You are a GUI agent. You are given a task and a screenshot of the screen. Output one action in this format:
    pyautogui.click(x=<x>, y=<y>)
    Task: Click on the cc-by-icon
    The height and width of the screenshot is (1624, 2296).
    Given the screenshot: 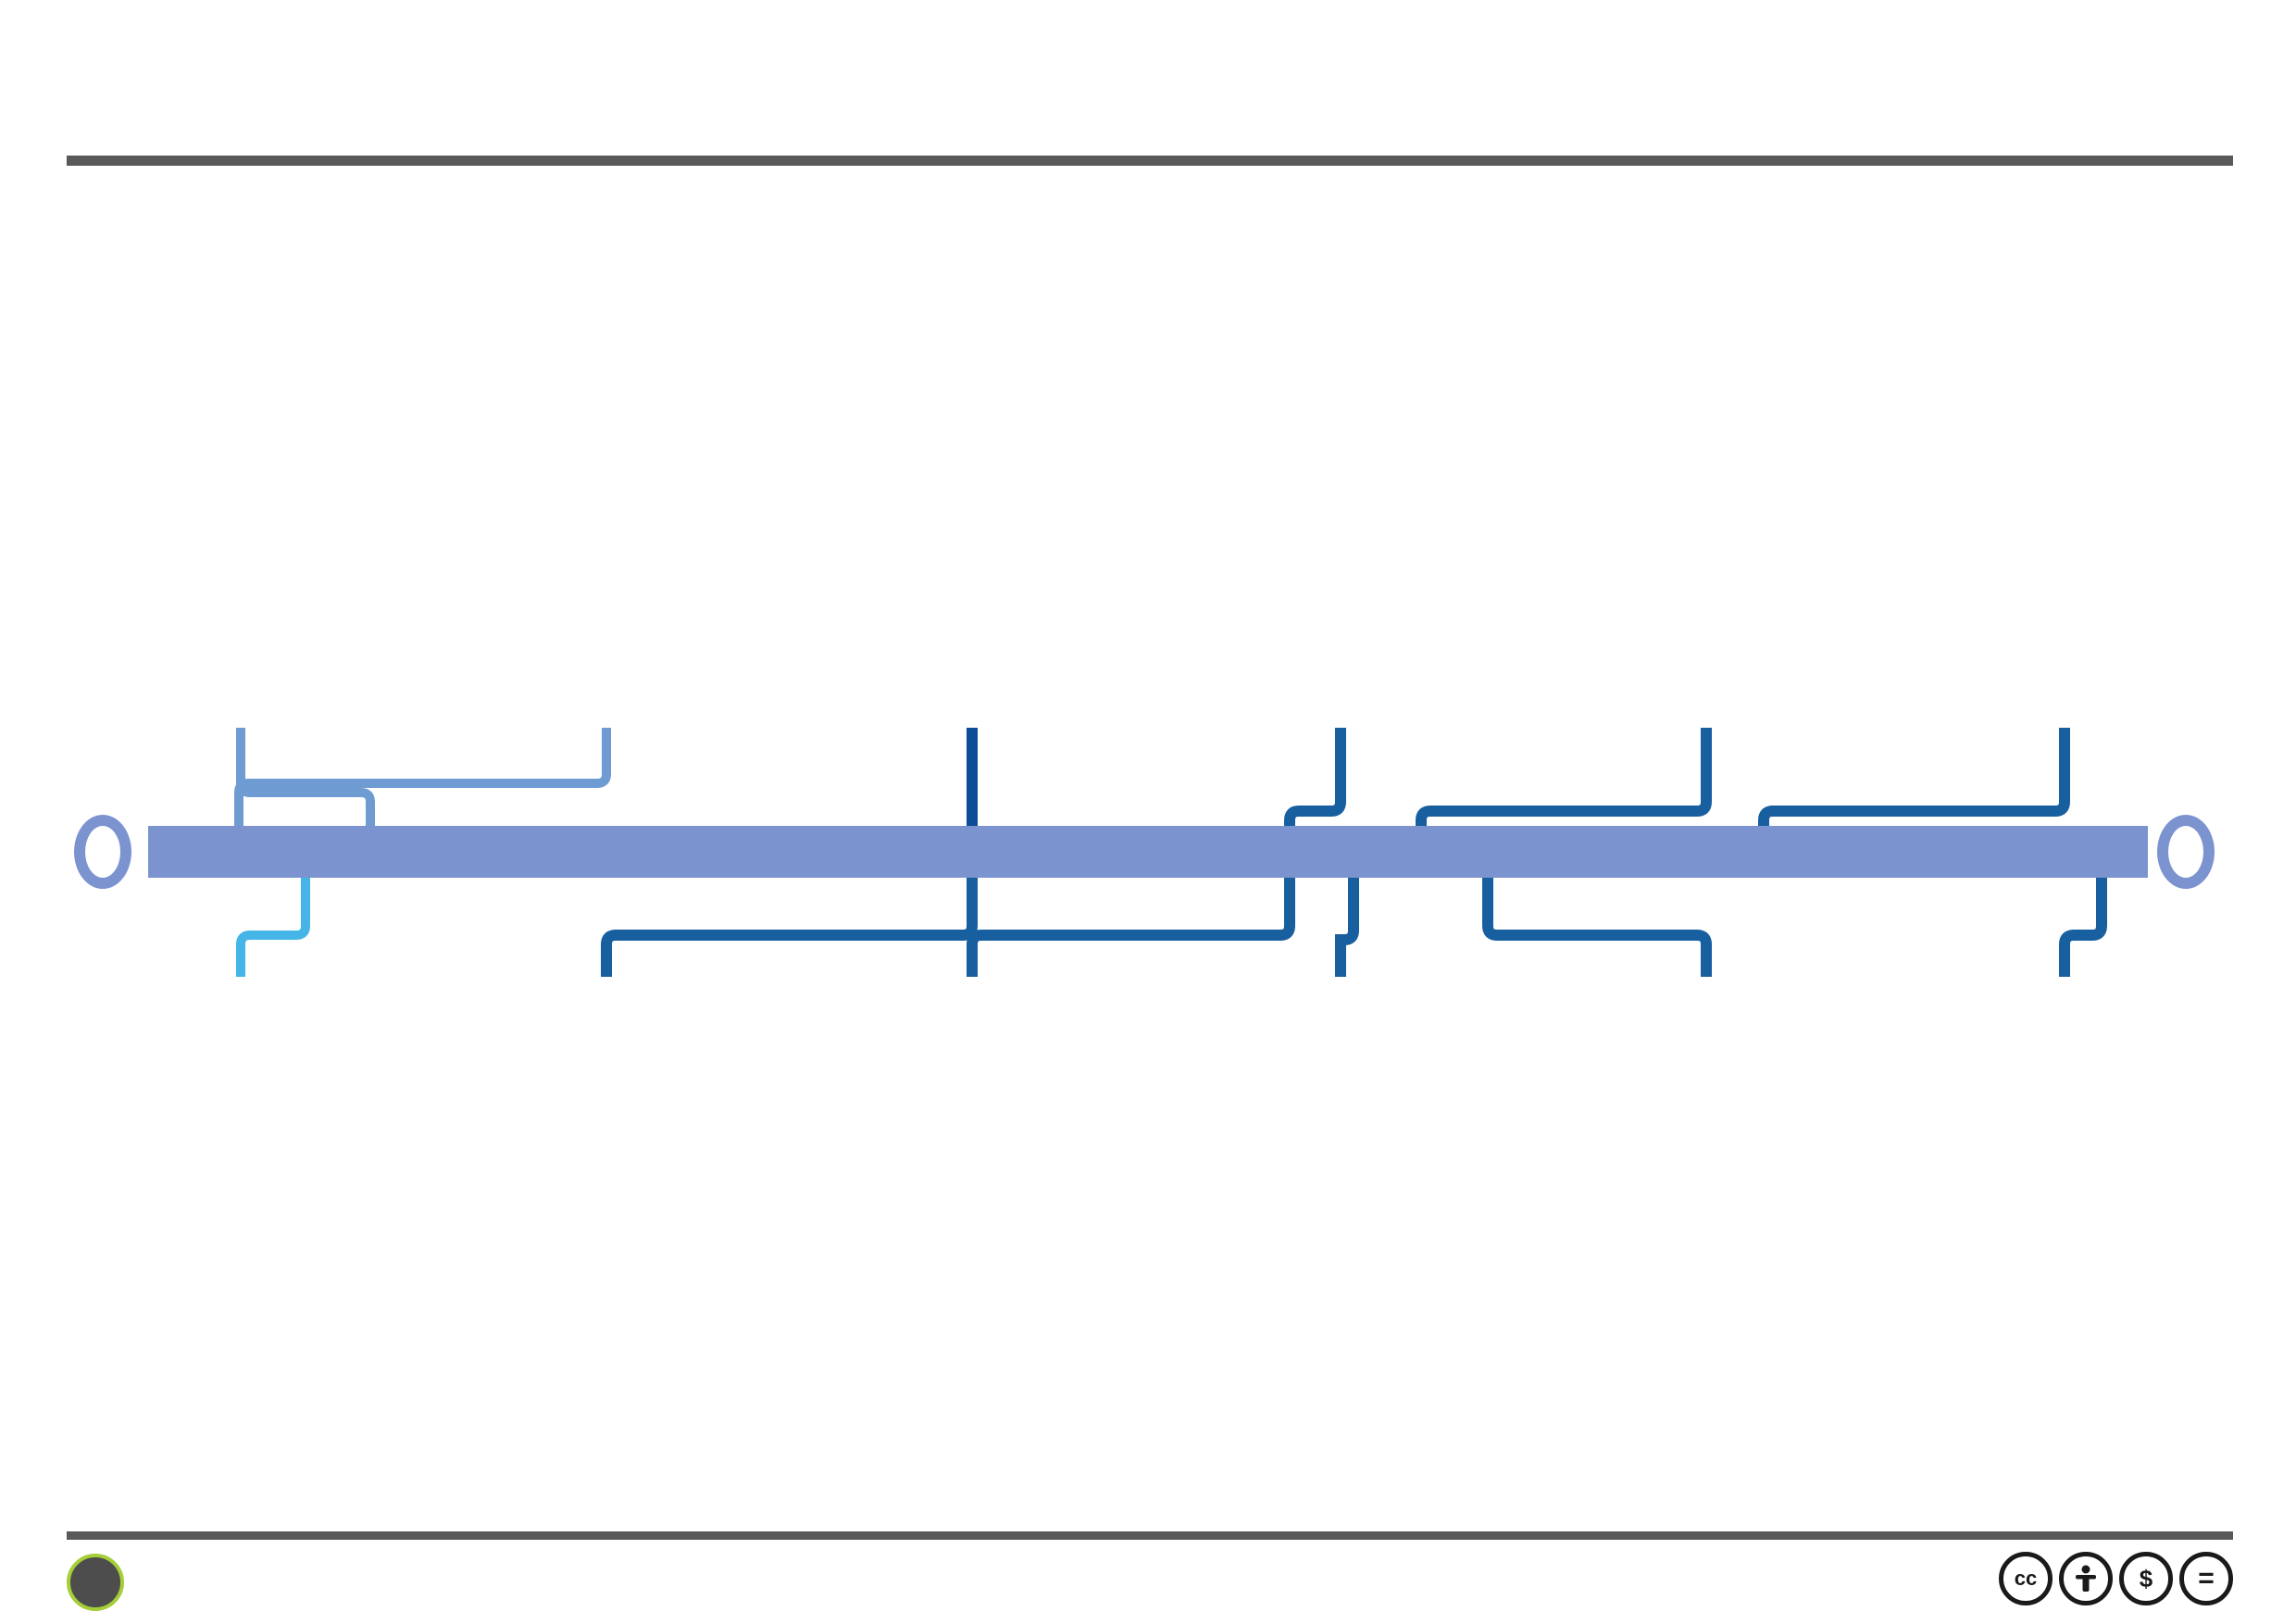 What is the action you would take?
    pyautogui.click(x=2086, y=1578)
    